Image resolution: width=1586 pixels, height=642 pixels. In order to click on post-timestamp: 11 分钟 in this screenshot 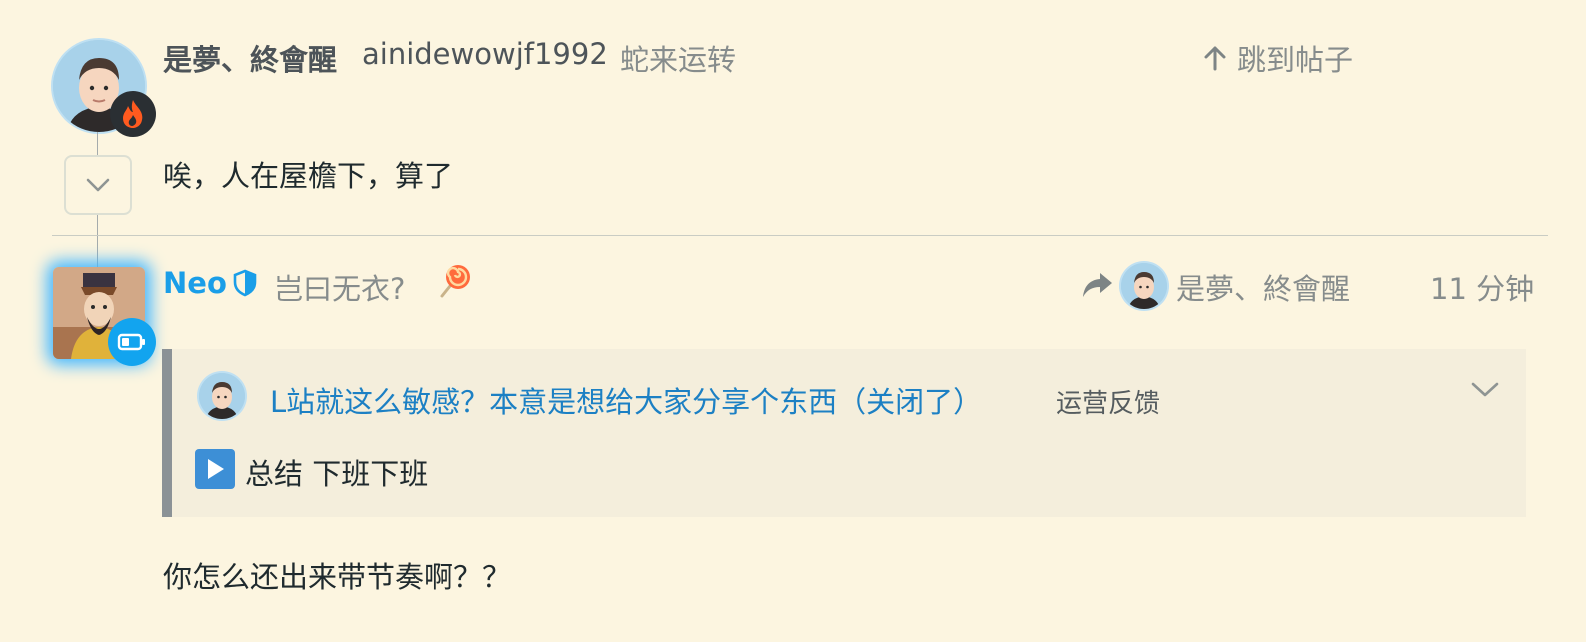, I will do `click(1482, 287)`.